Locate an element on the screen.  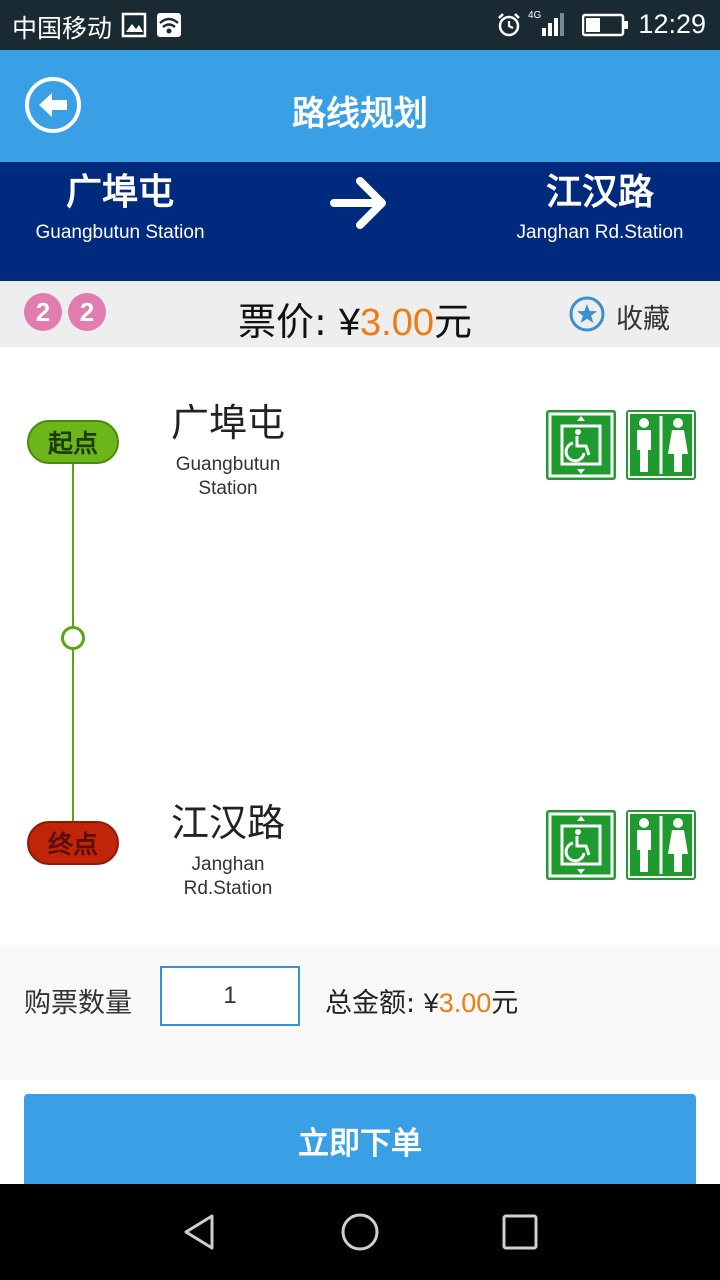
currency-unit: 元 is located at coordinates (453, 322).